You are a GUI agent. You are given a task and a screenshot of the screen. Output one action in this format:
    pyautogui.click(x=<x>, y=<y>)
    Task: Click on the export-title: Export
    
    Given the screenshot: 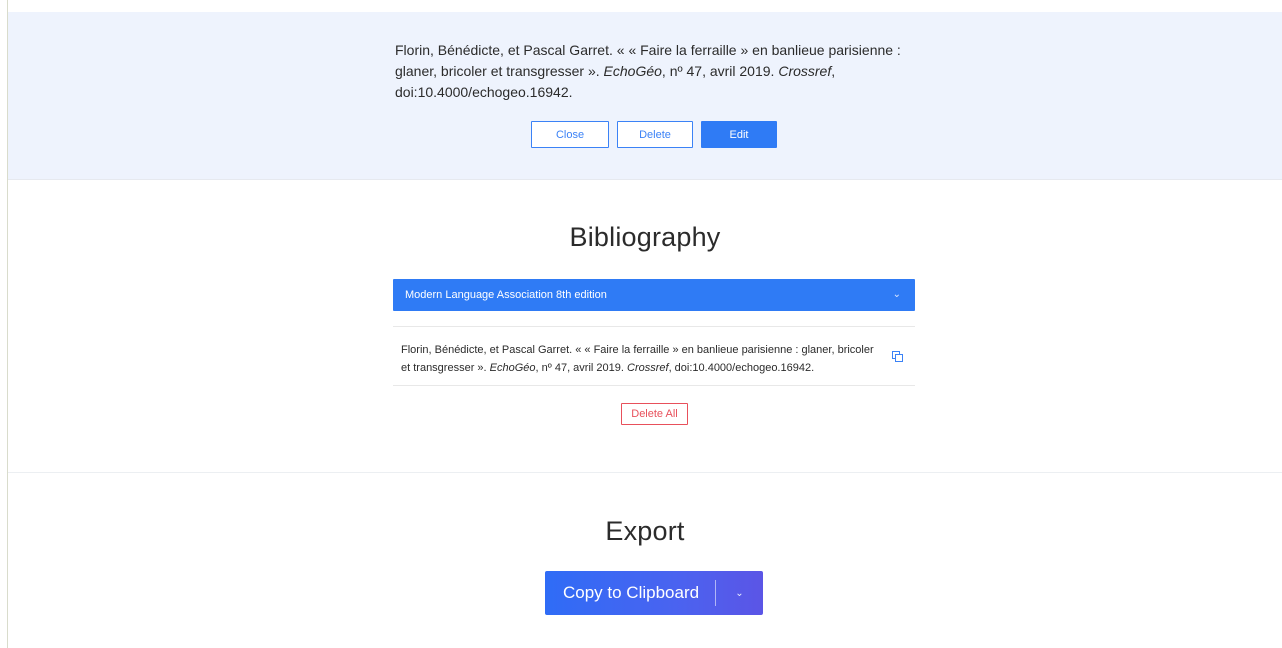 What is the action you would take?
    pyautogui.click(x=645, y=531)
    